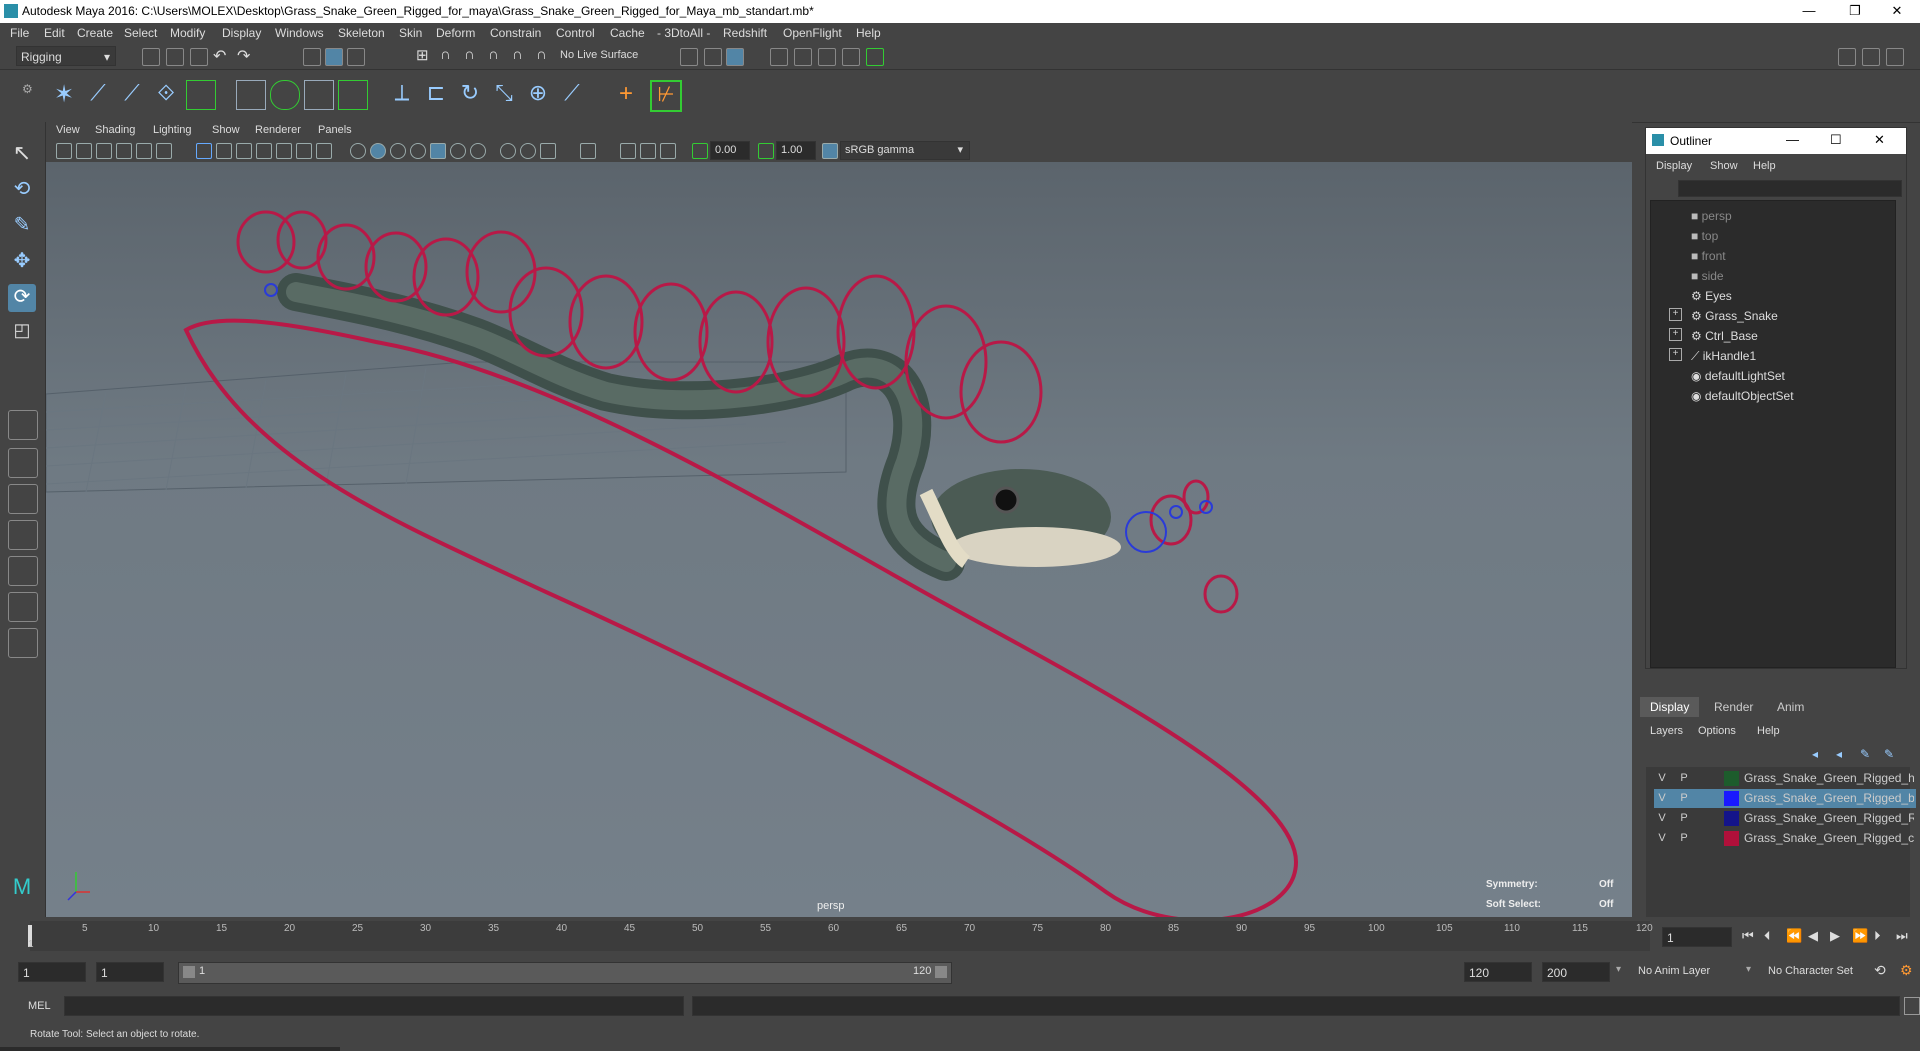 This screenshot has width=1920, height=1051. I want to click on outliner-menu-display: Display, so click(1674, 166).